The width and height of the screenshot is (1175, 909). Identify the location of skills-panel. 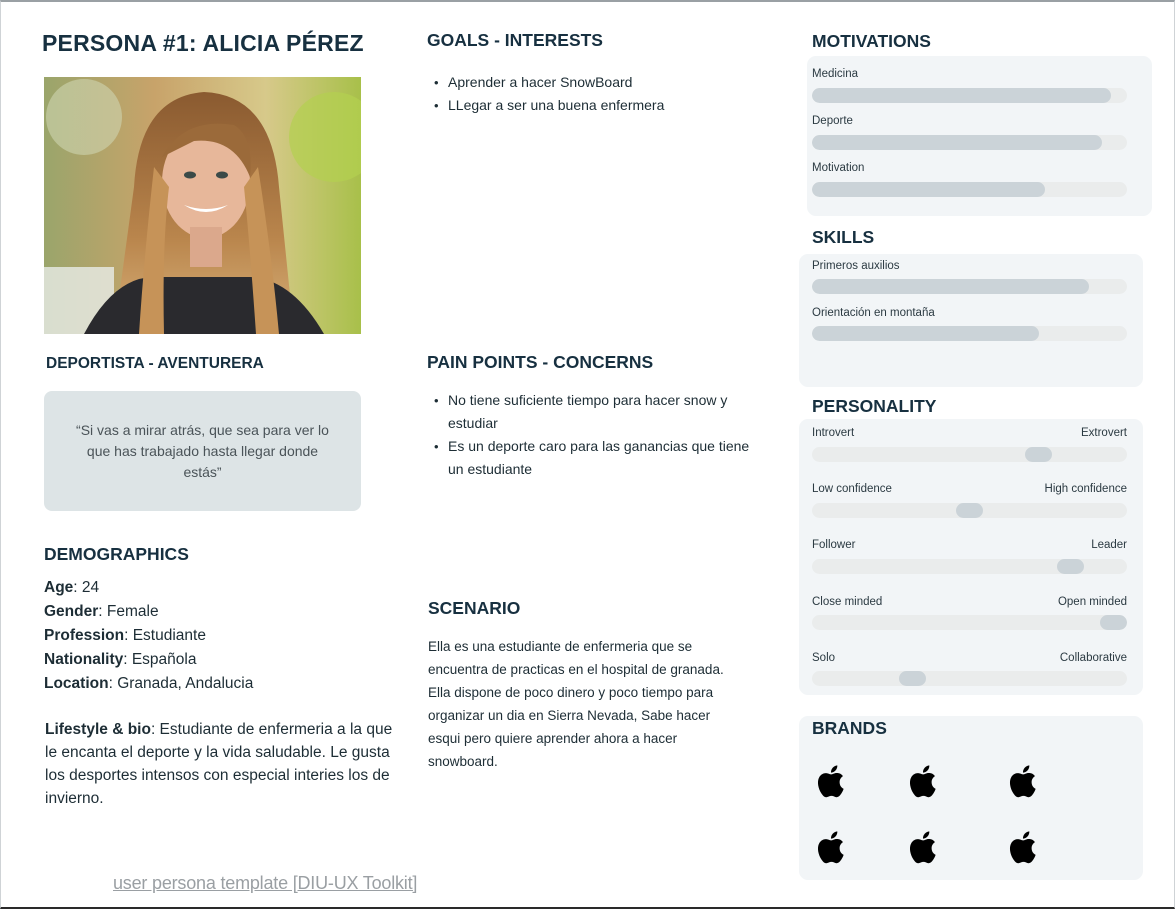
(971, 320).